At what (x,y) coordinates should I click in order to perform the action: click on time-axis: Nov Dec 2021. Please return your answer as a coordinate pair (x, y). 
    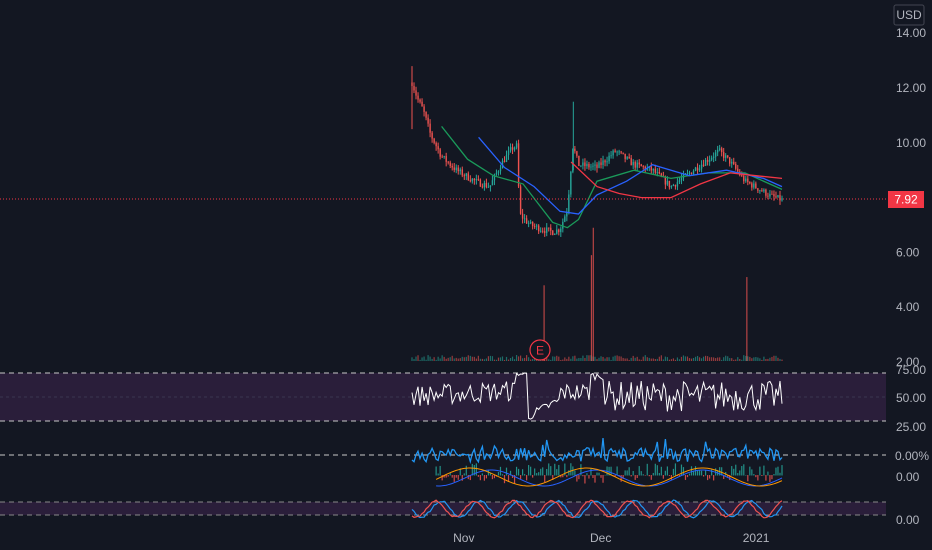
    Looking at the image, I should click on (611, 538).